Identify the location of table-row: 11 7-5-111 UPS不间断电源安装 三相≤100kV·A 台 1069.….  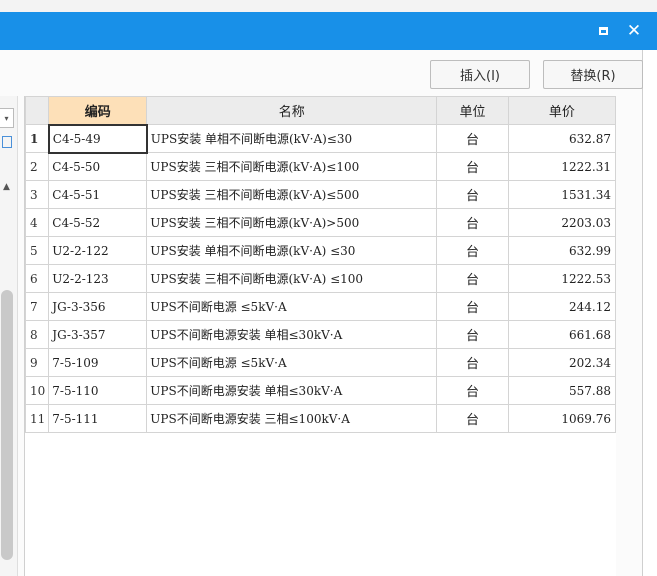
(320, 418).